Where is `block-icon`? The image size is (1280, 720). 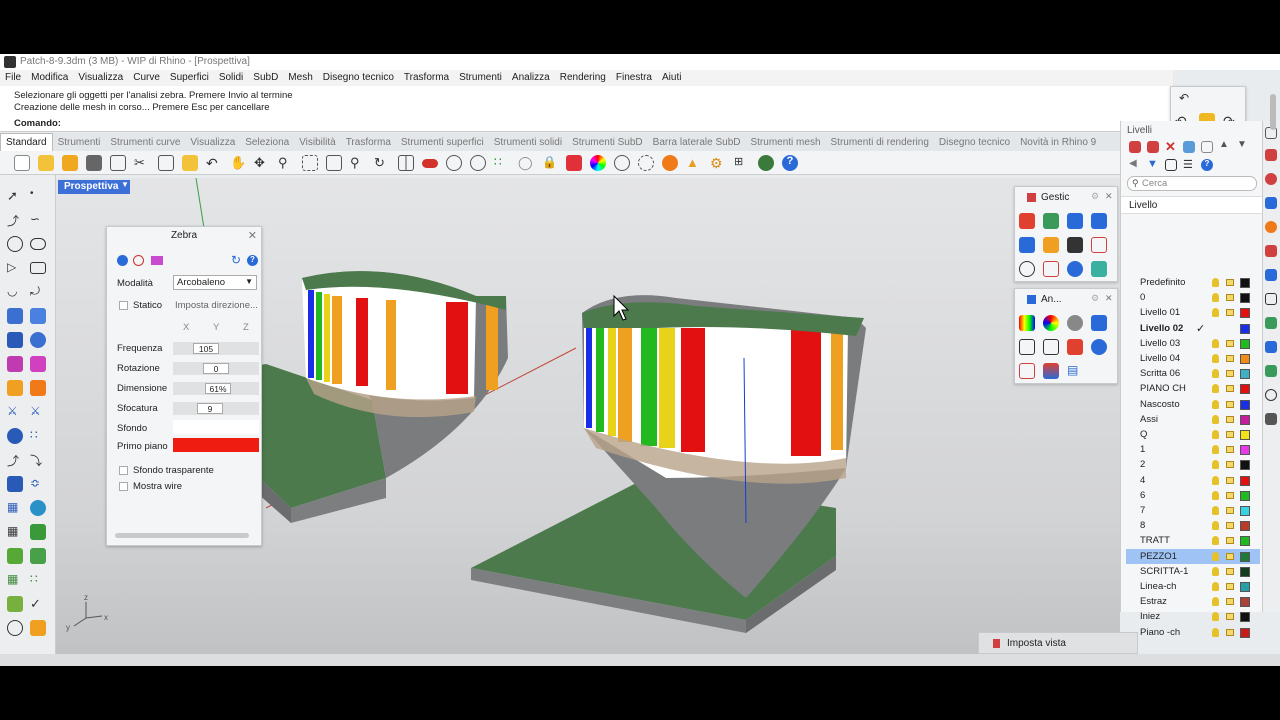
block-icon is located at coordinates (1027, 221).